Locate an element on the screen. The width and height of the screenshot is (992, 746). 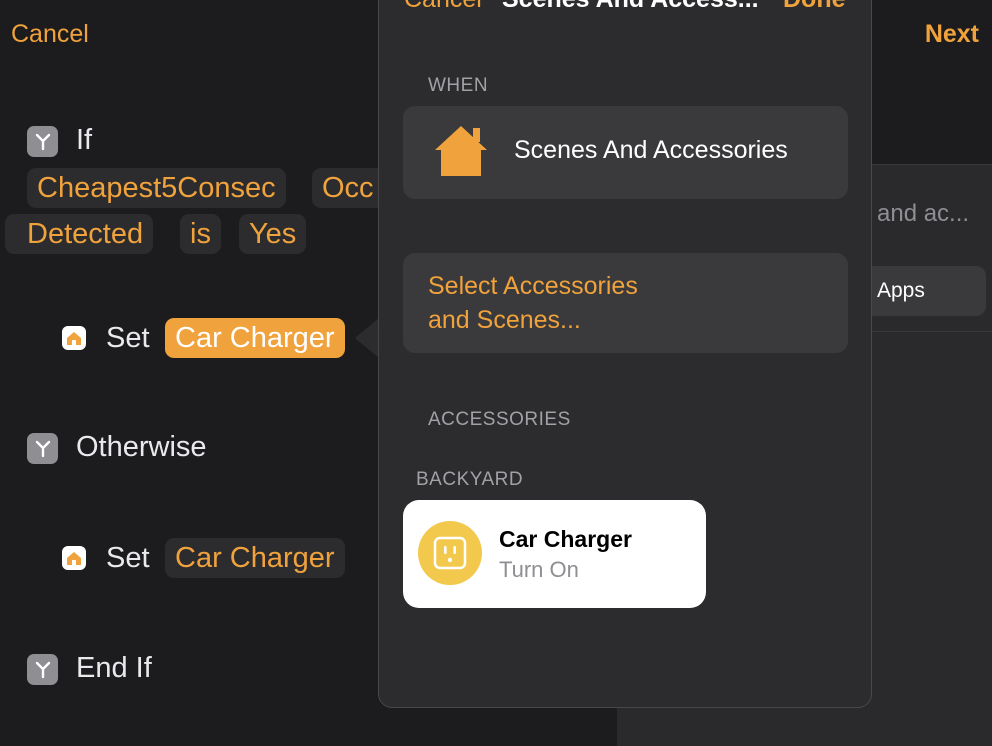
outlet-icon is located at coordinates (450, 553).